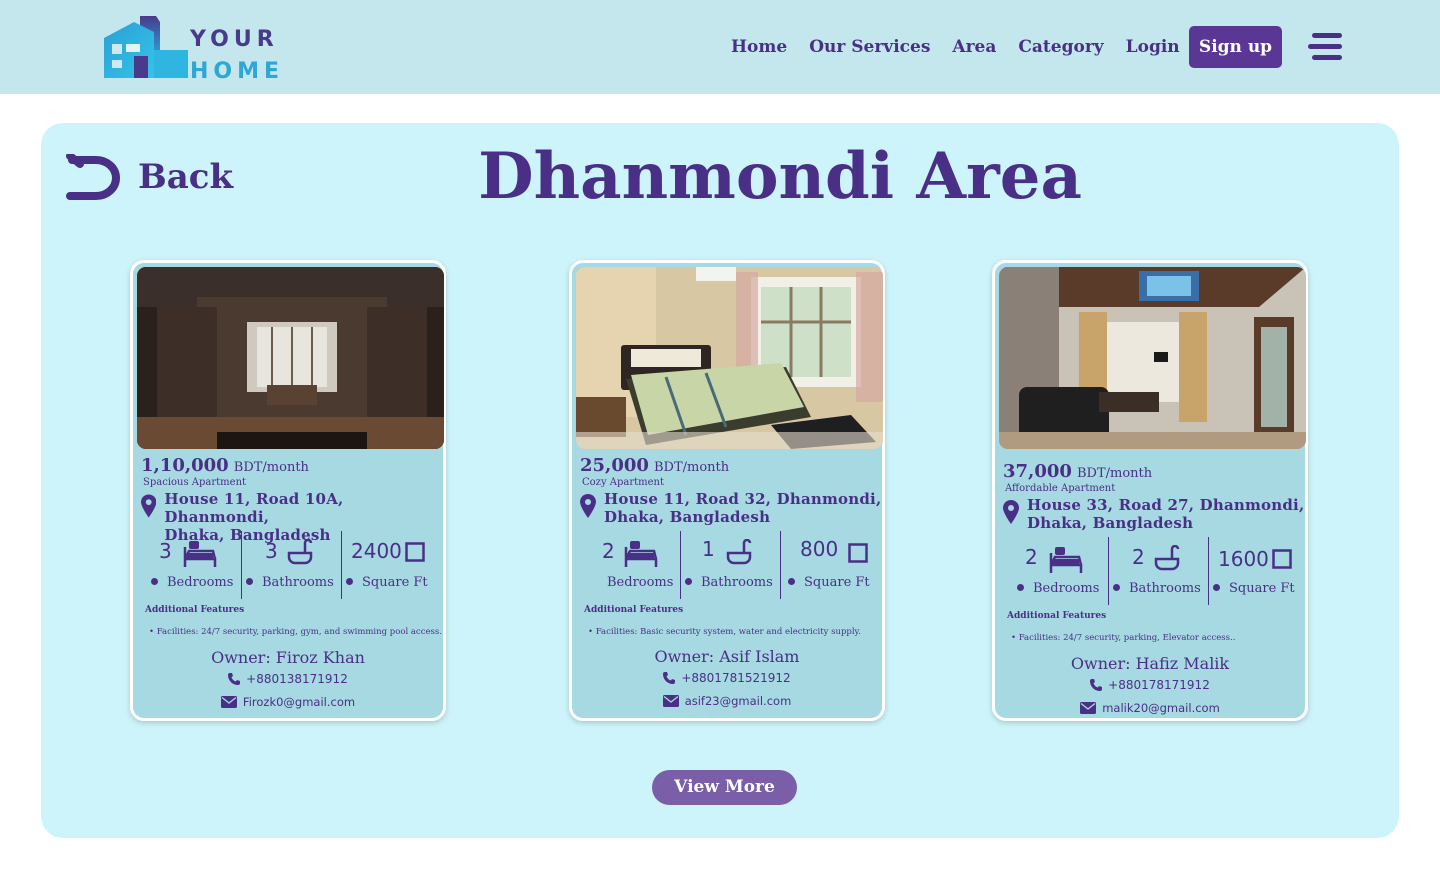  What do you see at coordinates (186, 177) in the screenshot?
I see `back-label: Back` at bounding box center [186, 177].